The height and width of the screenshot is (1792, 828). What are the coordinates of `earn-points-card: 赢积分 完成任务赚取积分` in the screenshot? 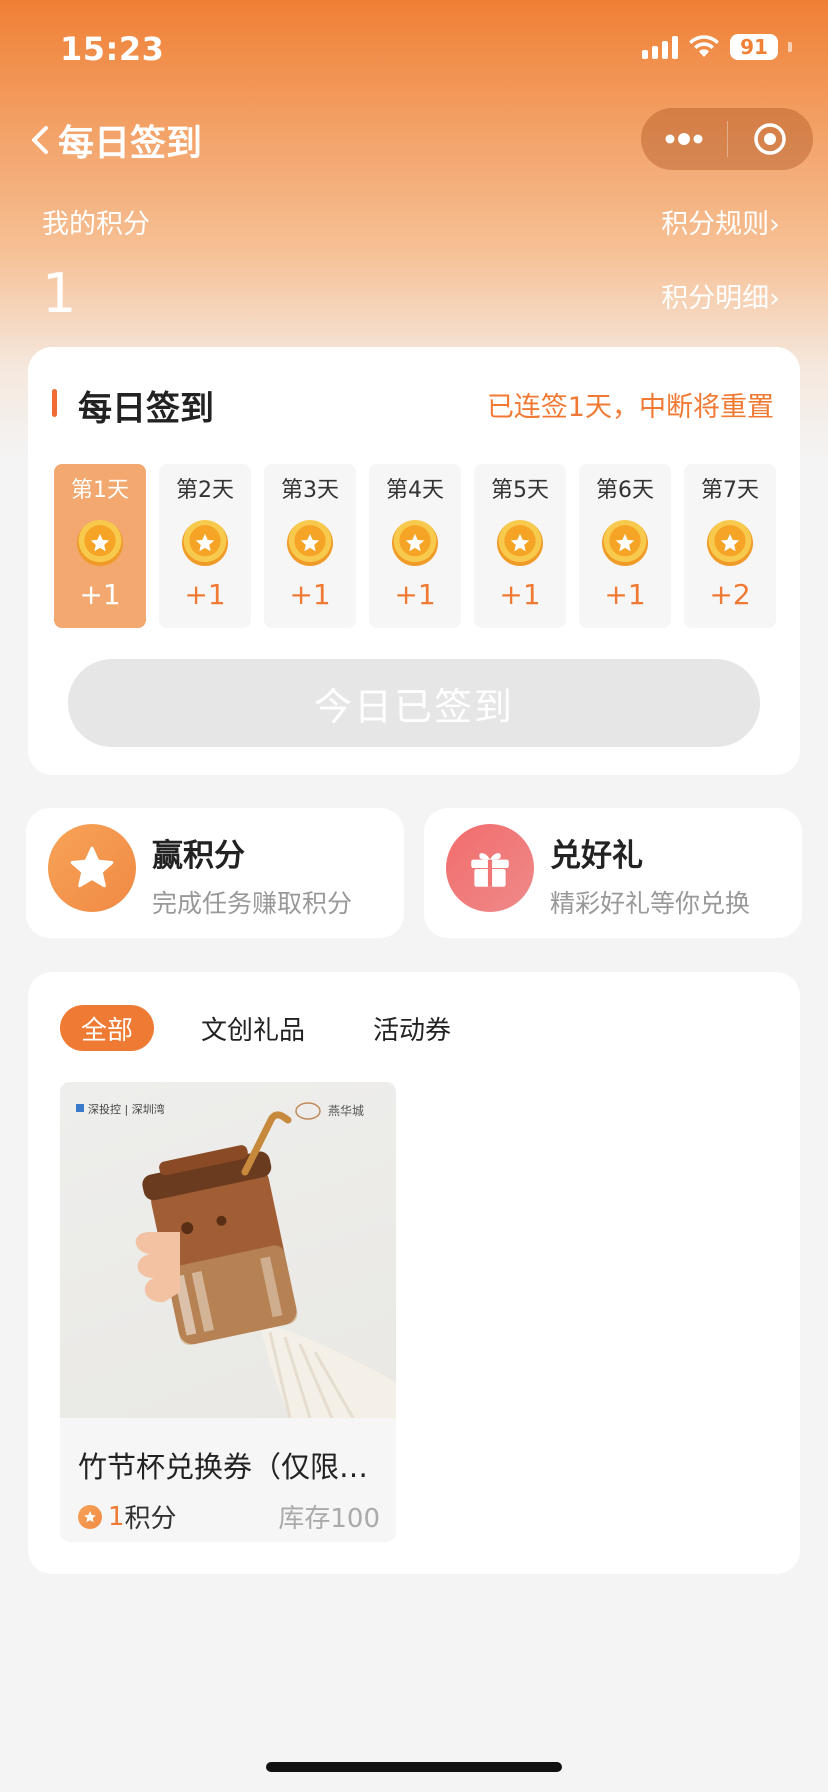 It's located at (215, 873).